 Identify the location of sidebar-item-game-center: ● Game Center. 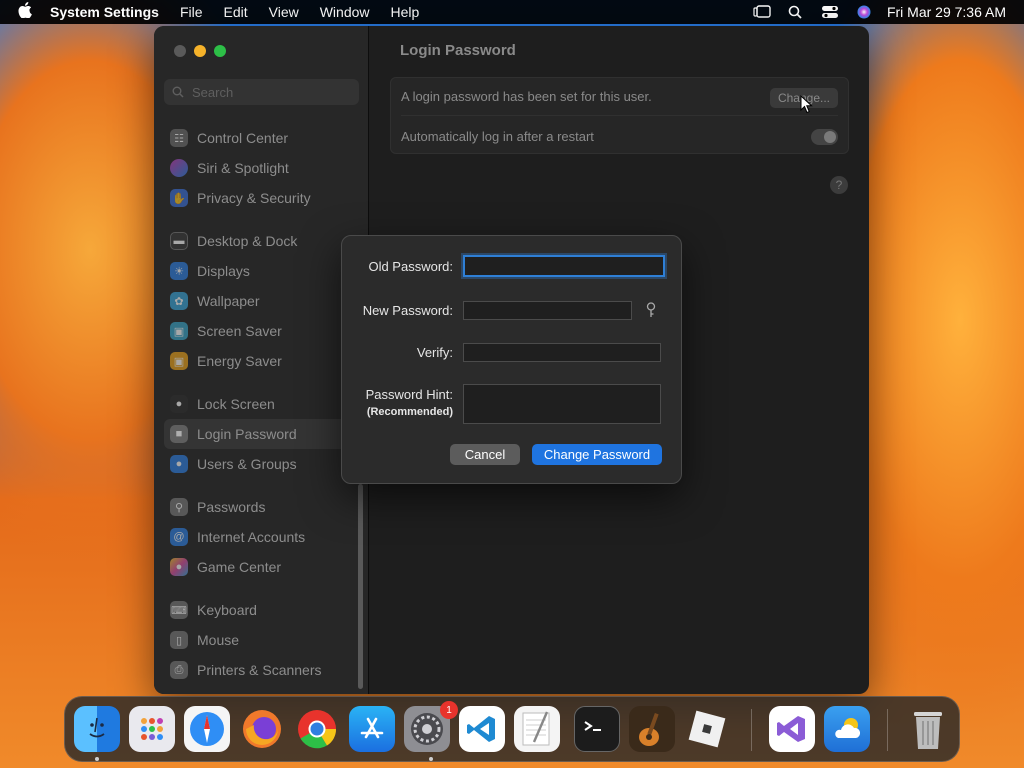
(261, 567).